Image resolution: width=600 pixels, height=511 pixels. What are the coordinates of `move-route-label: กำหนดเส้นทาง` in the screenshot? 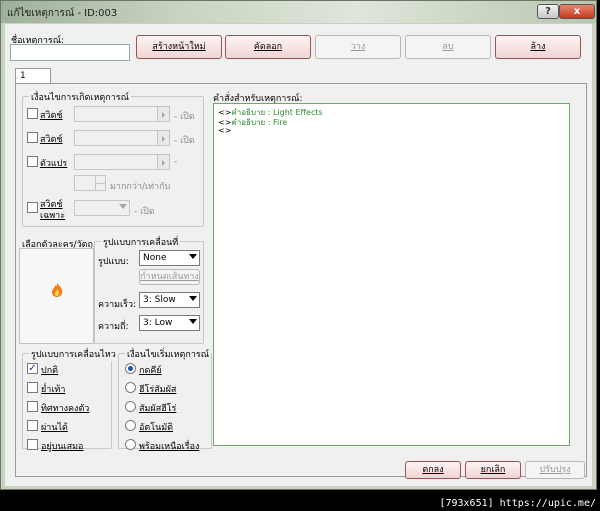 It's located at (169, 277).